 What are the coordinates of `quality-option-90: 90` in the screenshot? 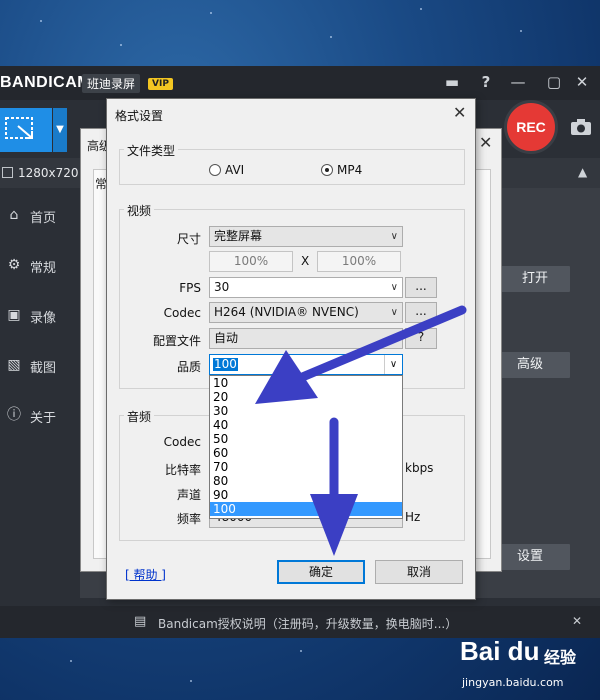 It's located at (306, 495).